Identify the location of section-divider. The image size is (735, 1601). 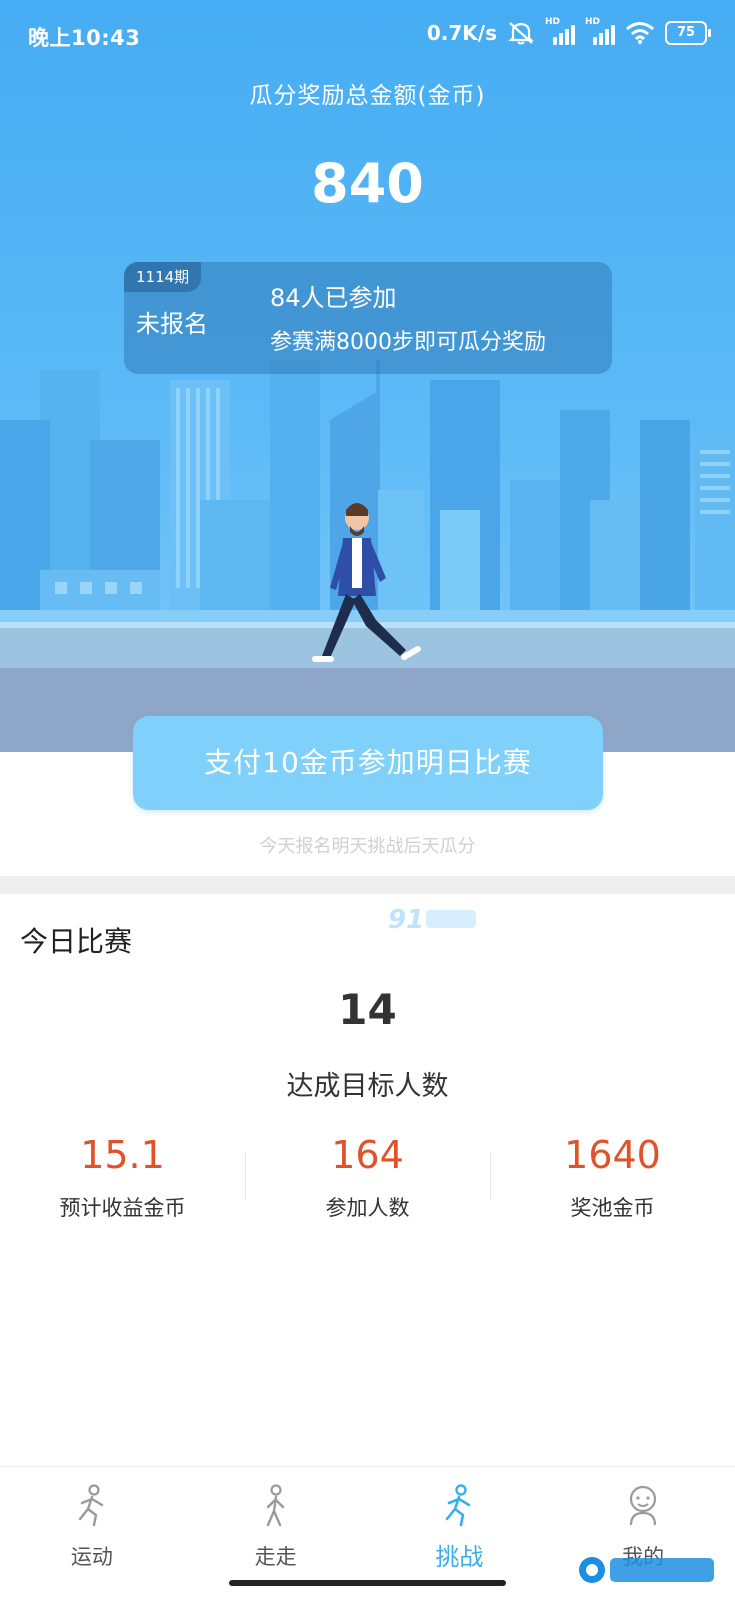
(367, 885).